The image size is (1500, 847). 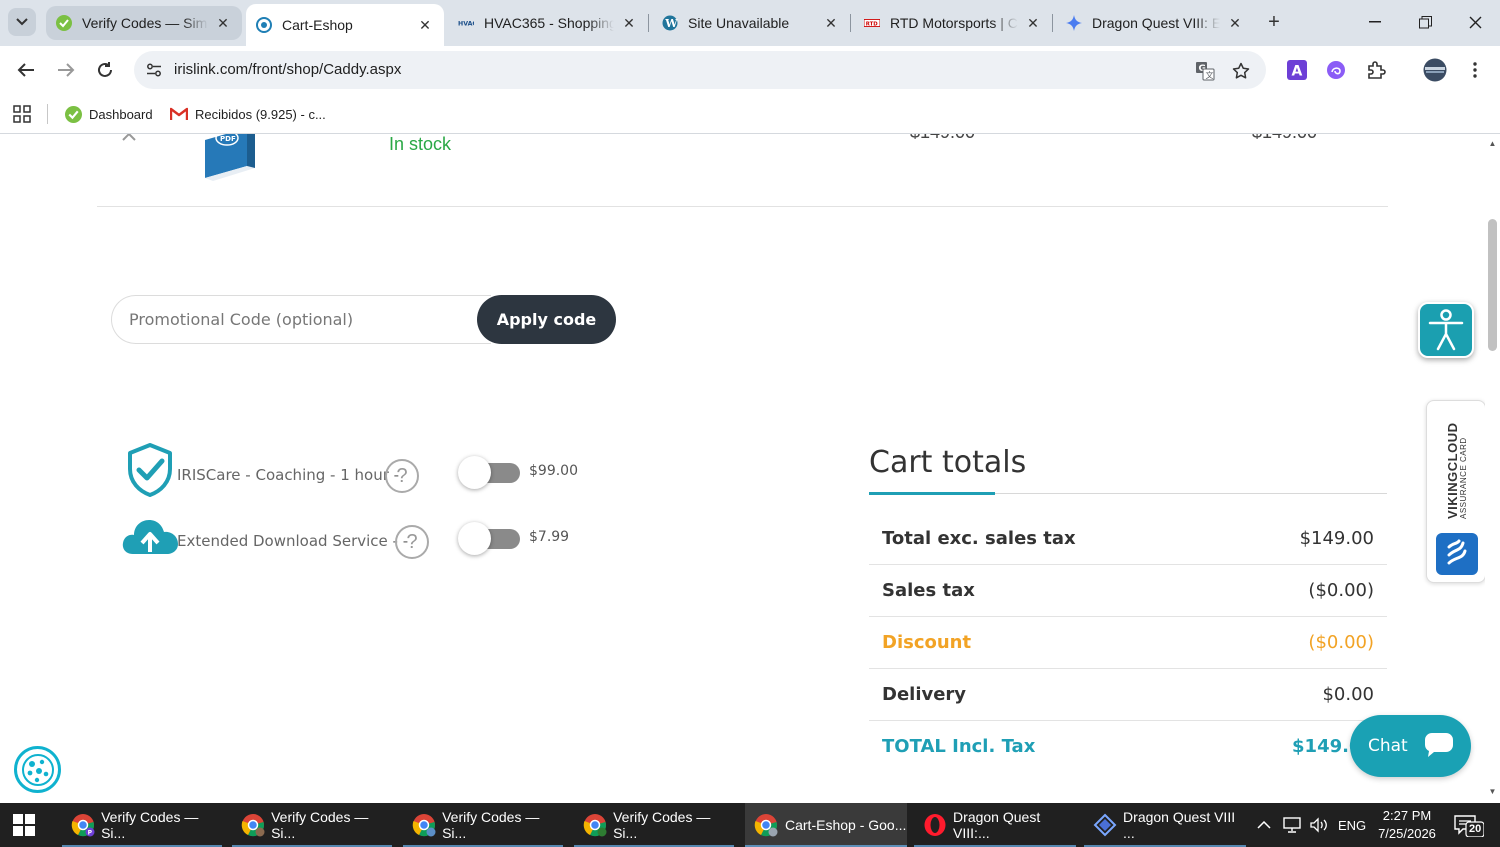 I want to click on bookmark-star-icon, so click(x=1241, y=71).